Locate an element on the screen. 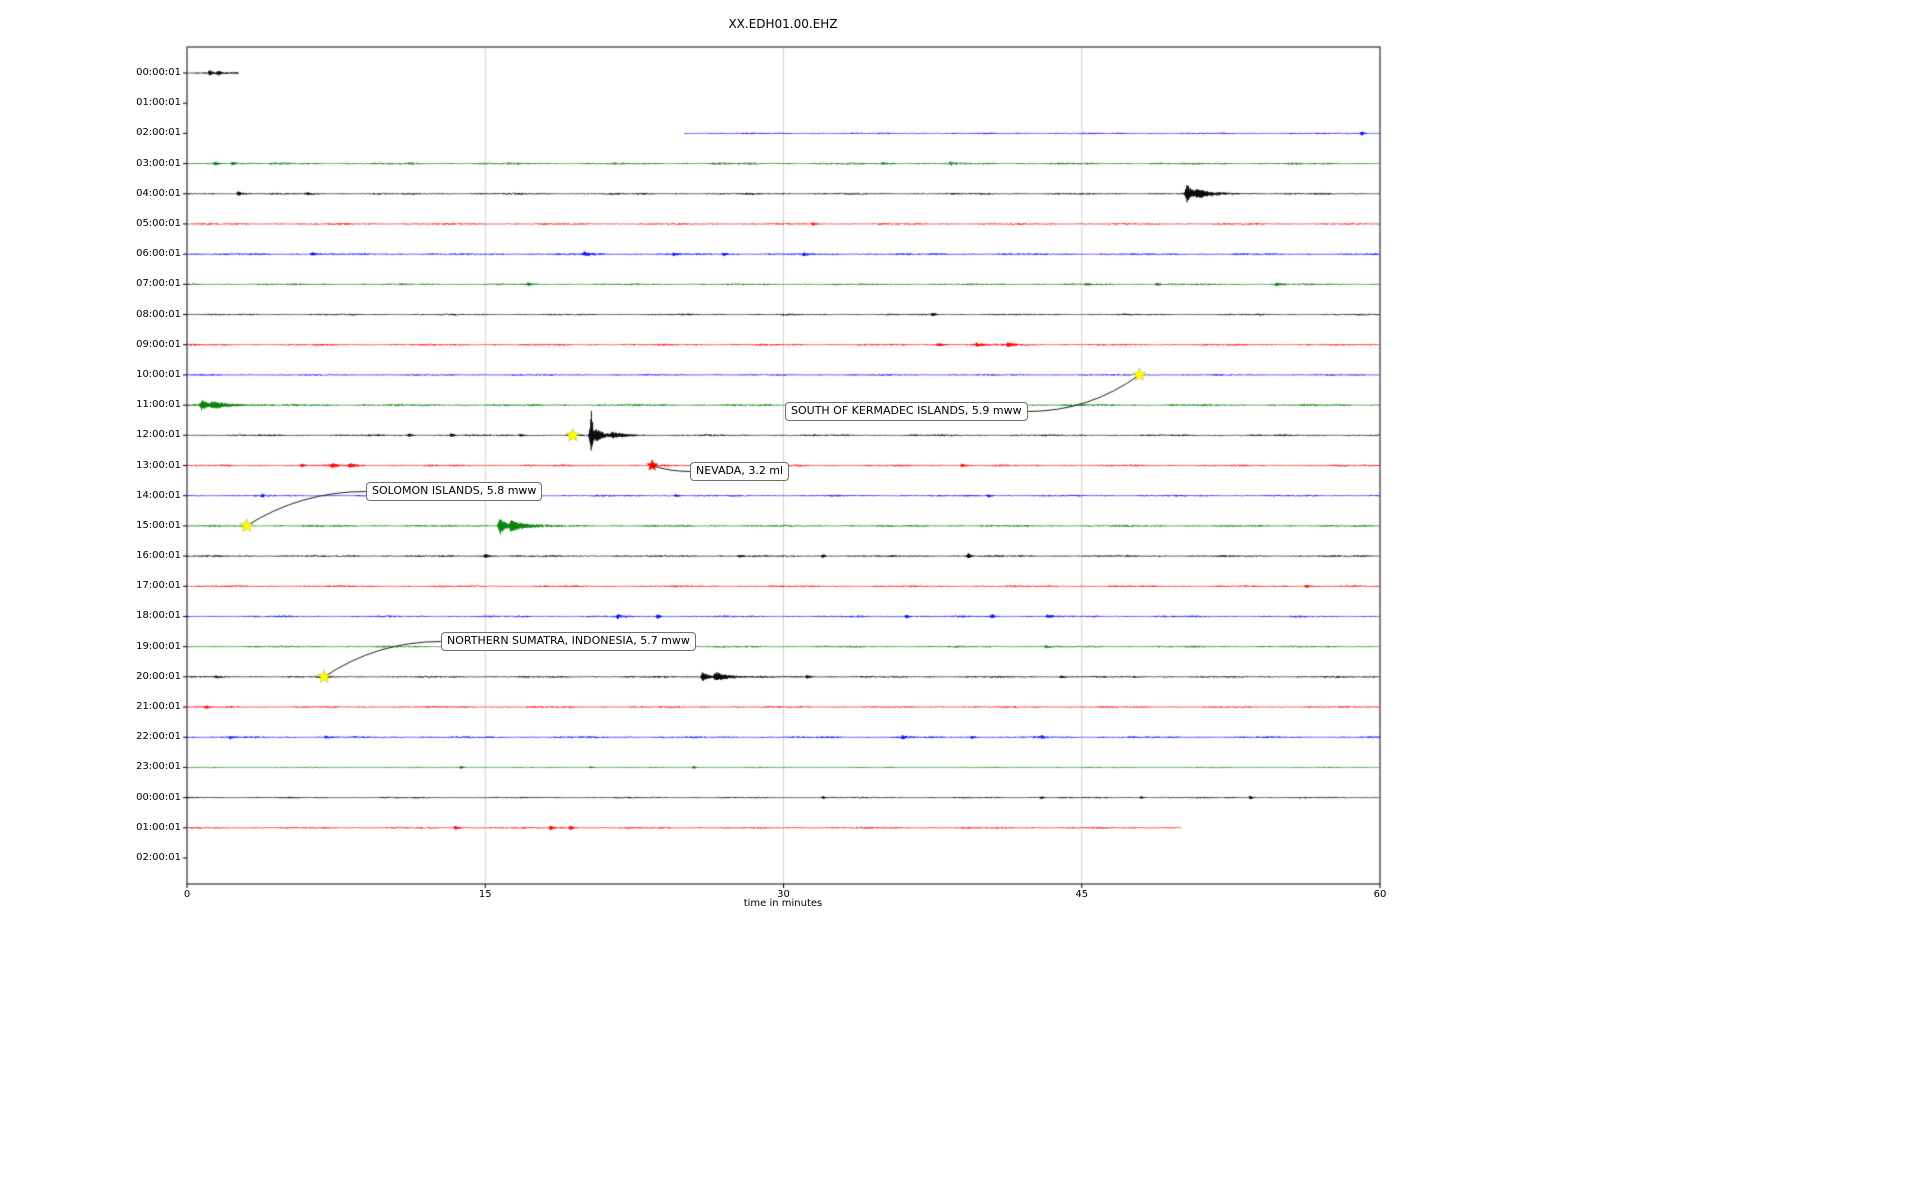 The height and width of the screenshot is (1200, 1920). y-tick-label: 14:00:01 is located at coordinates (158, 495).